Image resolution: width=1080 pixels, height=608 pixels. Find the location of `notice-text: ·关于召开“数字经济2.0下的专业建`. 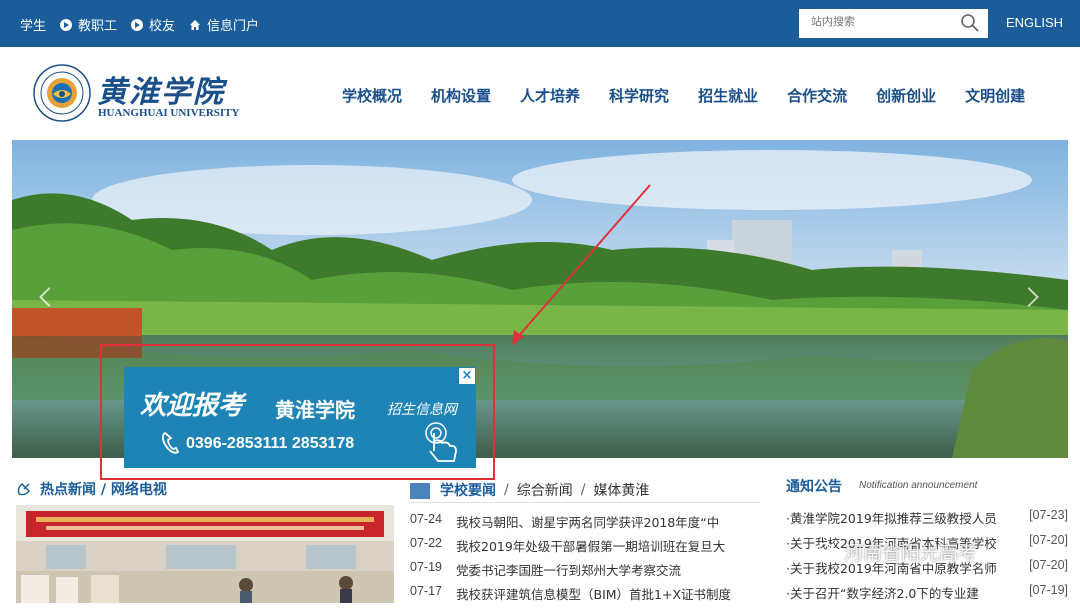

notice-text: ·关于召开“数字经济2.0下的专业建 is located at coordinates (882, 593).